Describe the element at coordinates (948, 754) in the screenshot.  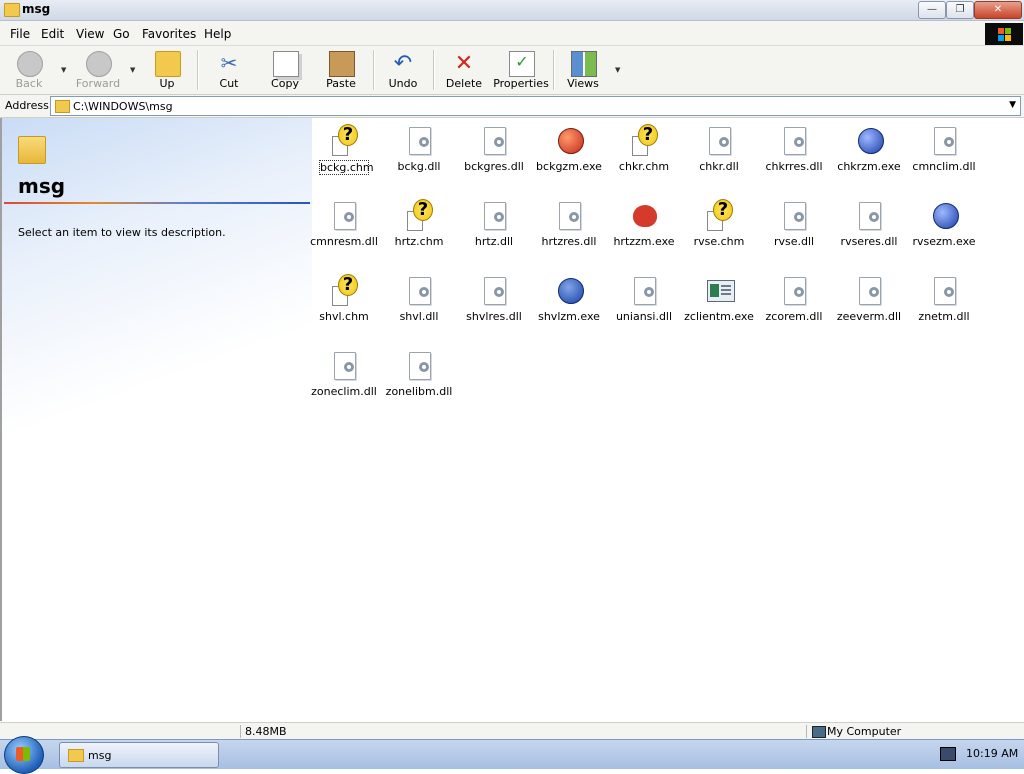
I see `network-icon` at that location.